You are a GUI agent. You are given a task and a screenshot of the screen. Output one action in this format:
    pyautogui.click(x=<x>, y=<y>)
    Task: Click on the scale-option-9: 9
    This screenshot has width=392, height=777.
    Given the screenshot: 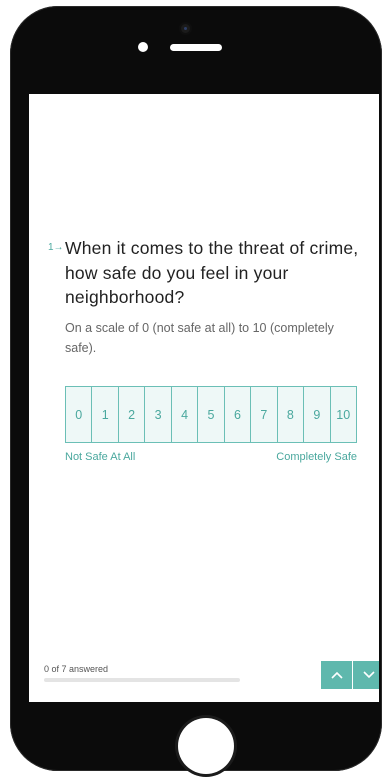 What is the action you would take?
    pyautogui.click(x=316, y=414)
    